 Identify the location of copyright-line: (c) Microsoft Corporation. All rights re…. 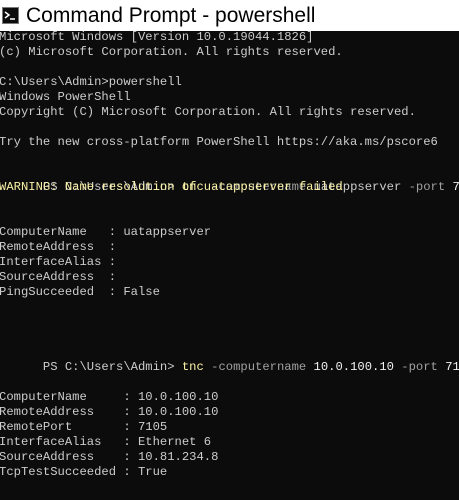
(171, 52).